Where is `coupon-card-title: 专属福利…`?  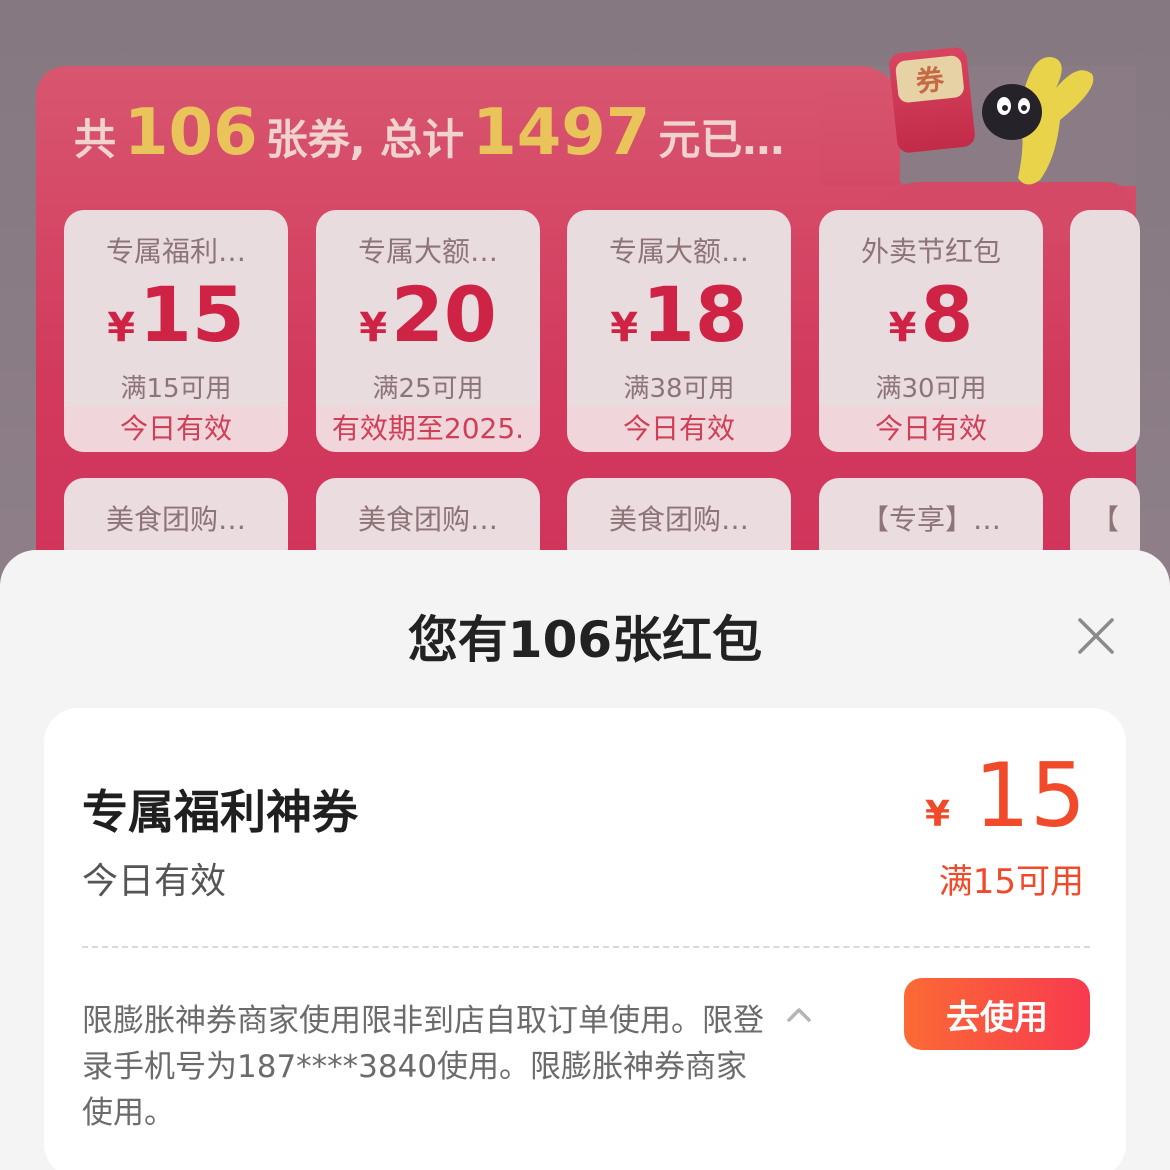
coupon-card-title: 专属福利… is located at coordinates (175, 251).